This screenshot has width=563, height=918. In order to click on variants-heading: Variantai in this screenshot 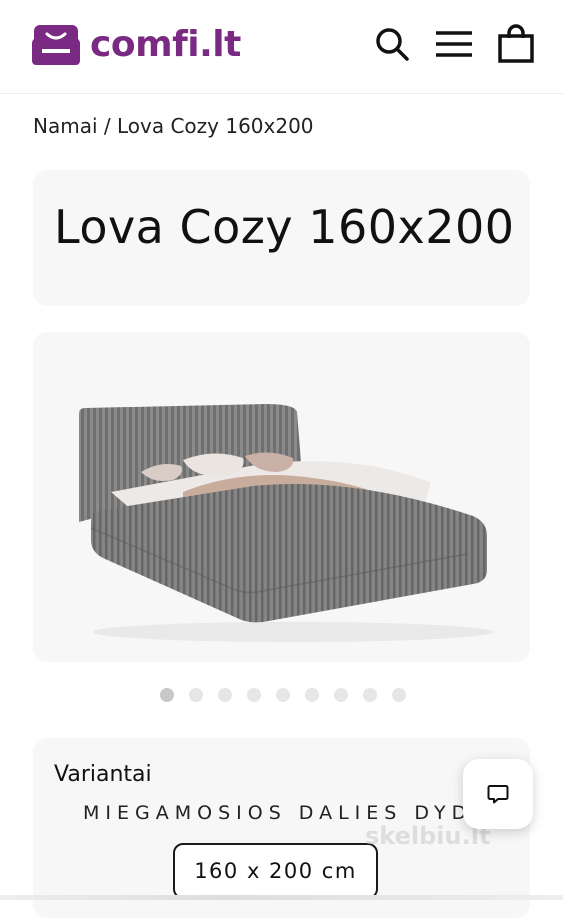, I will do `click(103, 774)`.